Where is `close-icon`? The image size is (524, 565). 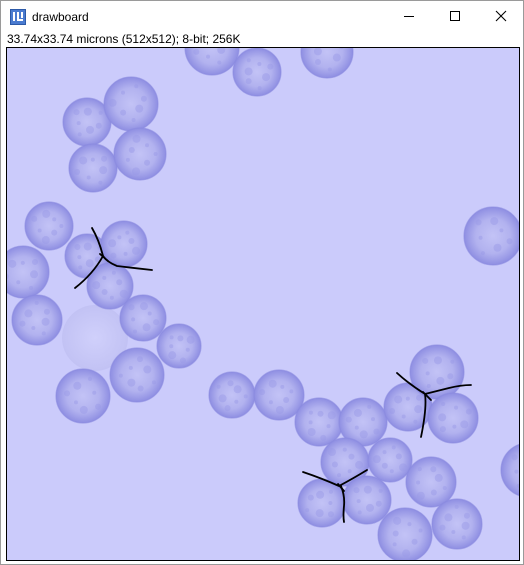 close-icon is located at coordinates (501, 16).